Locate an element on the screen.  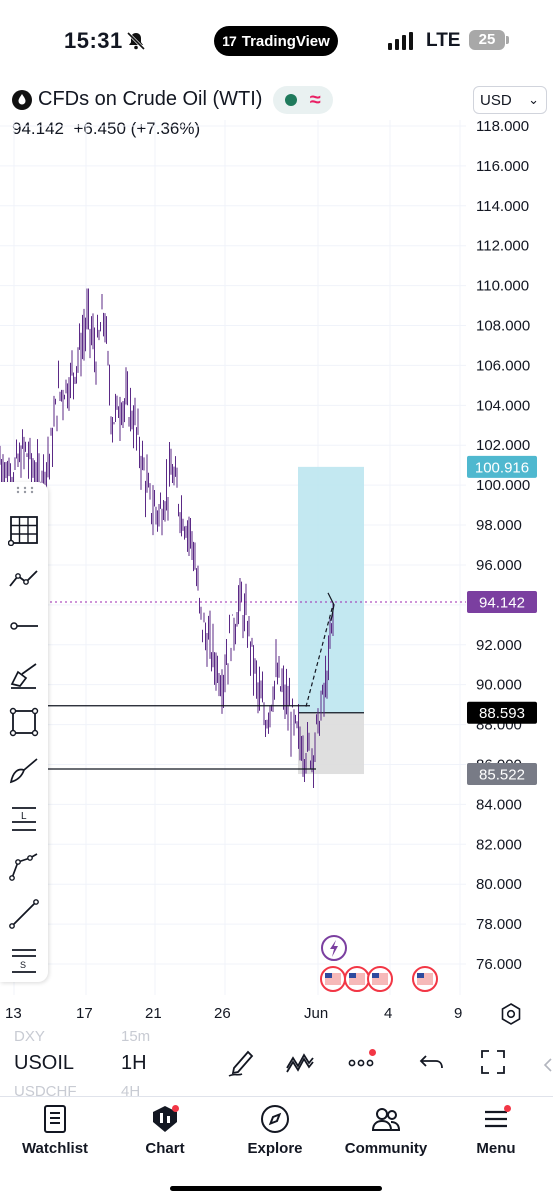
price-tick-label: 106.000 is located at coordinates (503, 365).